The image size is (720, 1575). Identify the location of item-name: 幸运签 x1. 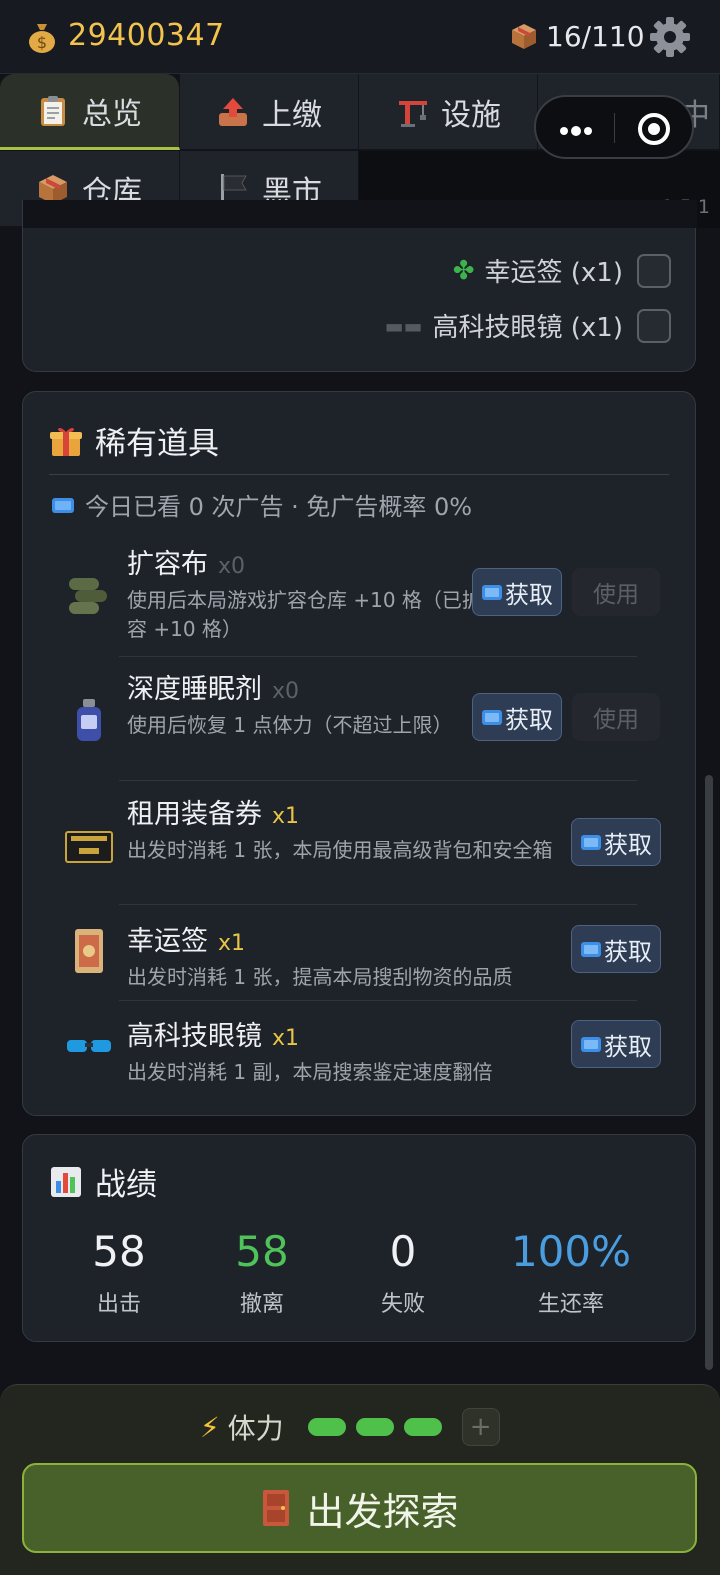
(186, 941).